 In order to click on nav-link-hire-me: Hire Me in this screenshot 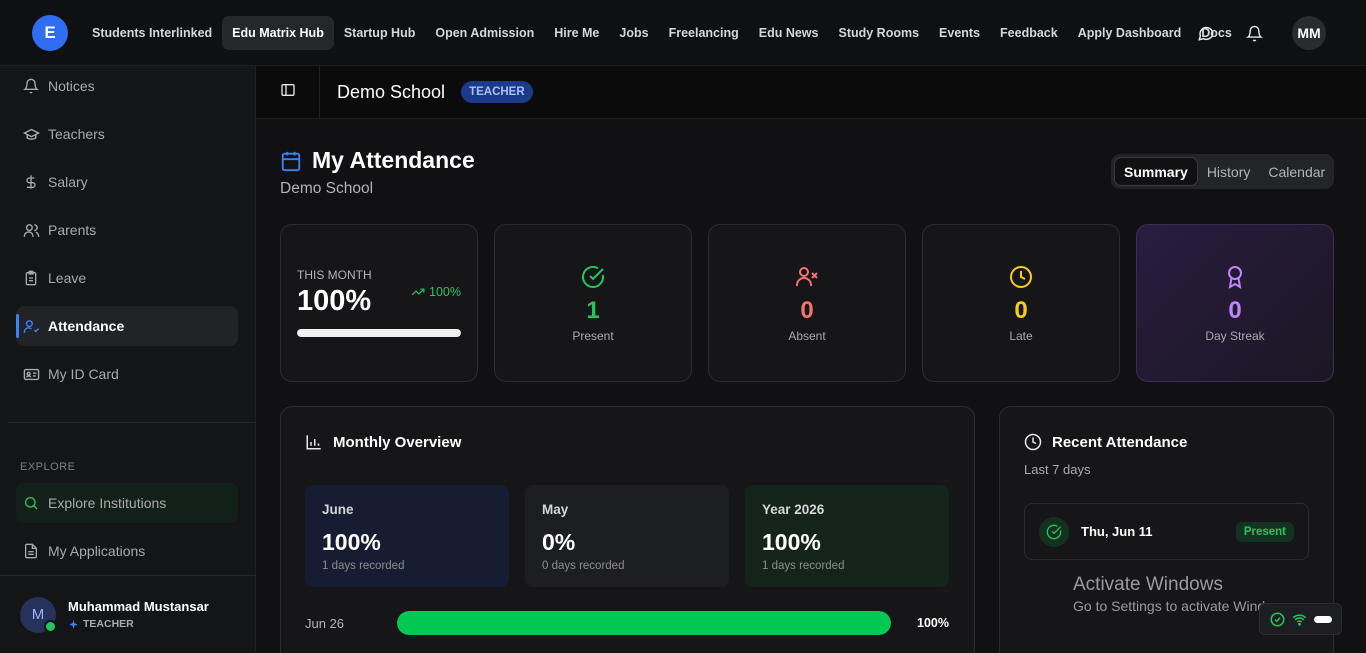, I will do `click(576, 33)`.